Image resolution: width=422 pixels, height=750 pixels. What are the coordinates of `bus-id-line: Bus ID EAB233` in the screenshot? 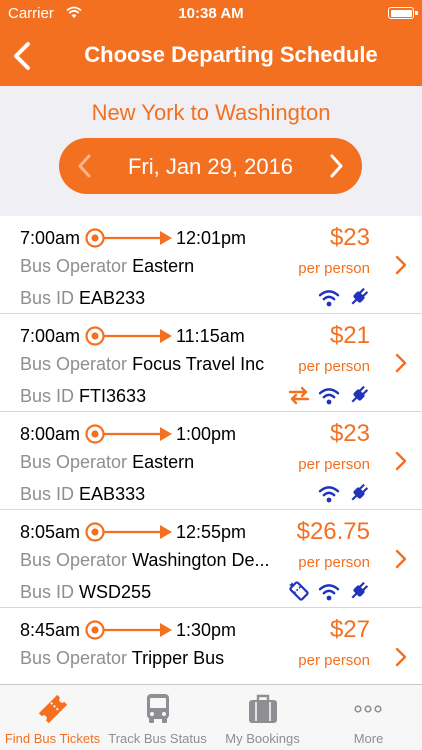 It's located at (82, 298).